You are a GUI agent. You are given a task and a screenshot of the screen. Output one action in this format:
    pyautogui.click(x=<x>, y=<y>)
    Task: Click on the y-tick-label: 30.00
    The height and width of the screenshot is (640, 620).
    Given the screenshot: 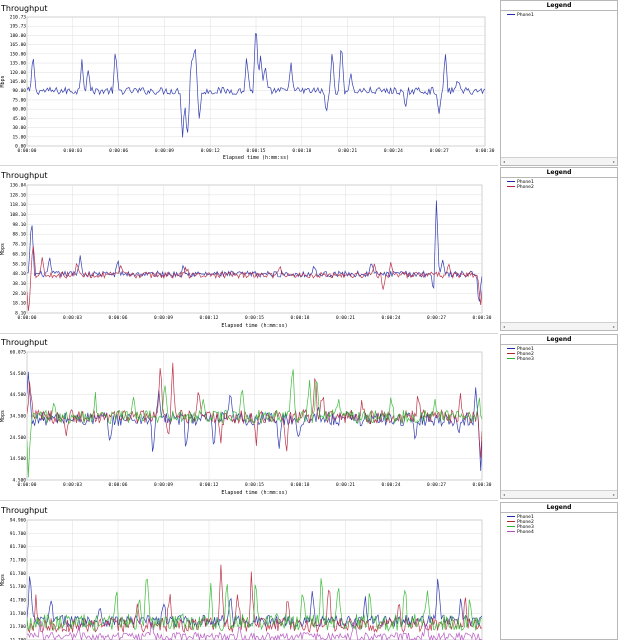 What is the action you would take?
    pyautogui.click(x=19, y=128)
    